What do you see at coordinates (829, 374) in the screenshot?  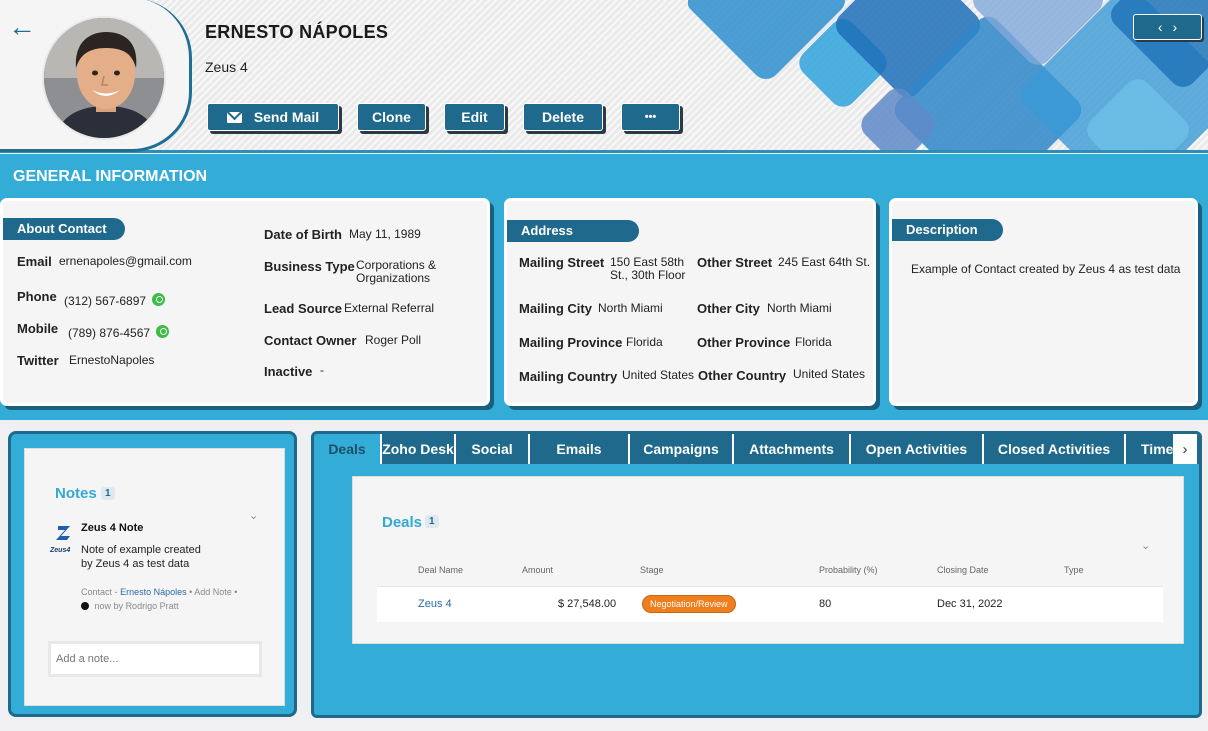 I see `other-country-value: United States` at bounding box center [829, 374].